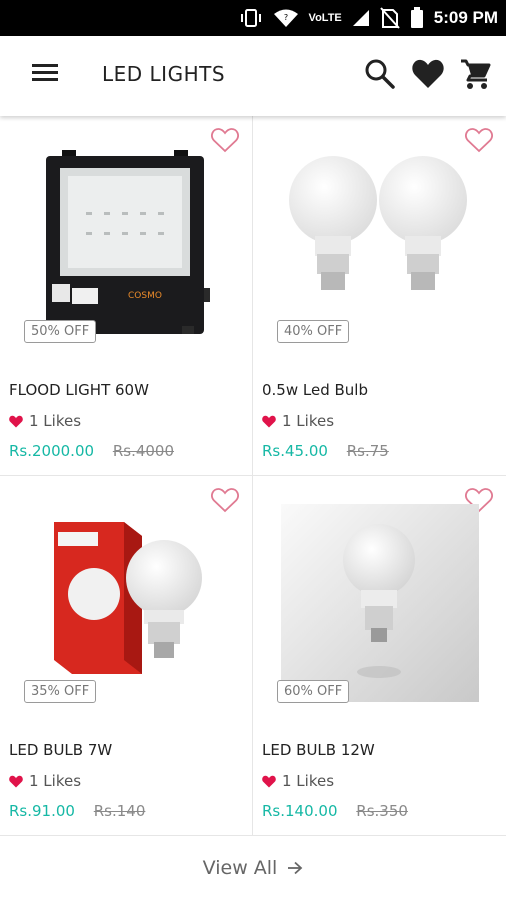 This screenshot has height=900, width=506. What do you see at coordinates (295, 451) in the screenshot?
I see `sale-price: Rs.45.00` at bounding box center [295, 451].